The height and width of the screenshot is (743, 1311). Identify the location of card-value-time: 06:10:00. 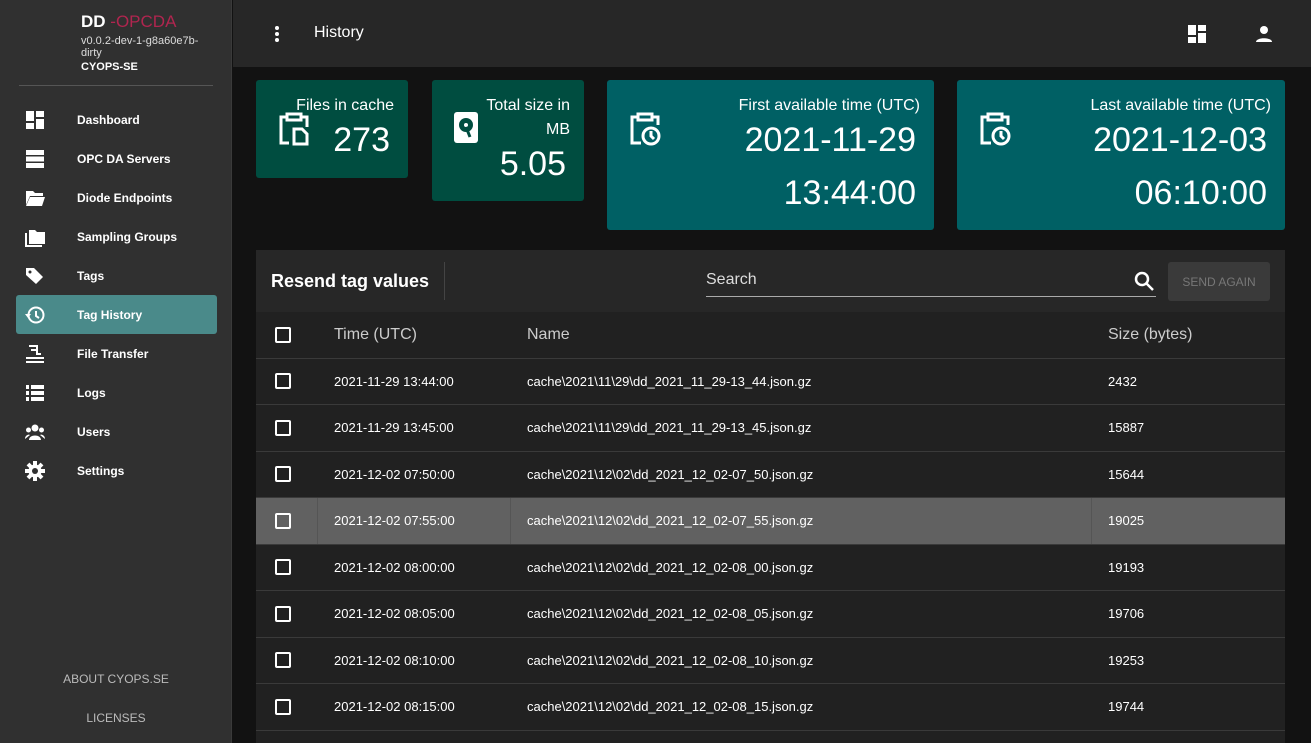
(1200, 193).